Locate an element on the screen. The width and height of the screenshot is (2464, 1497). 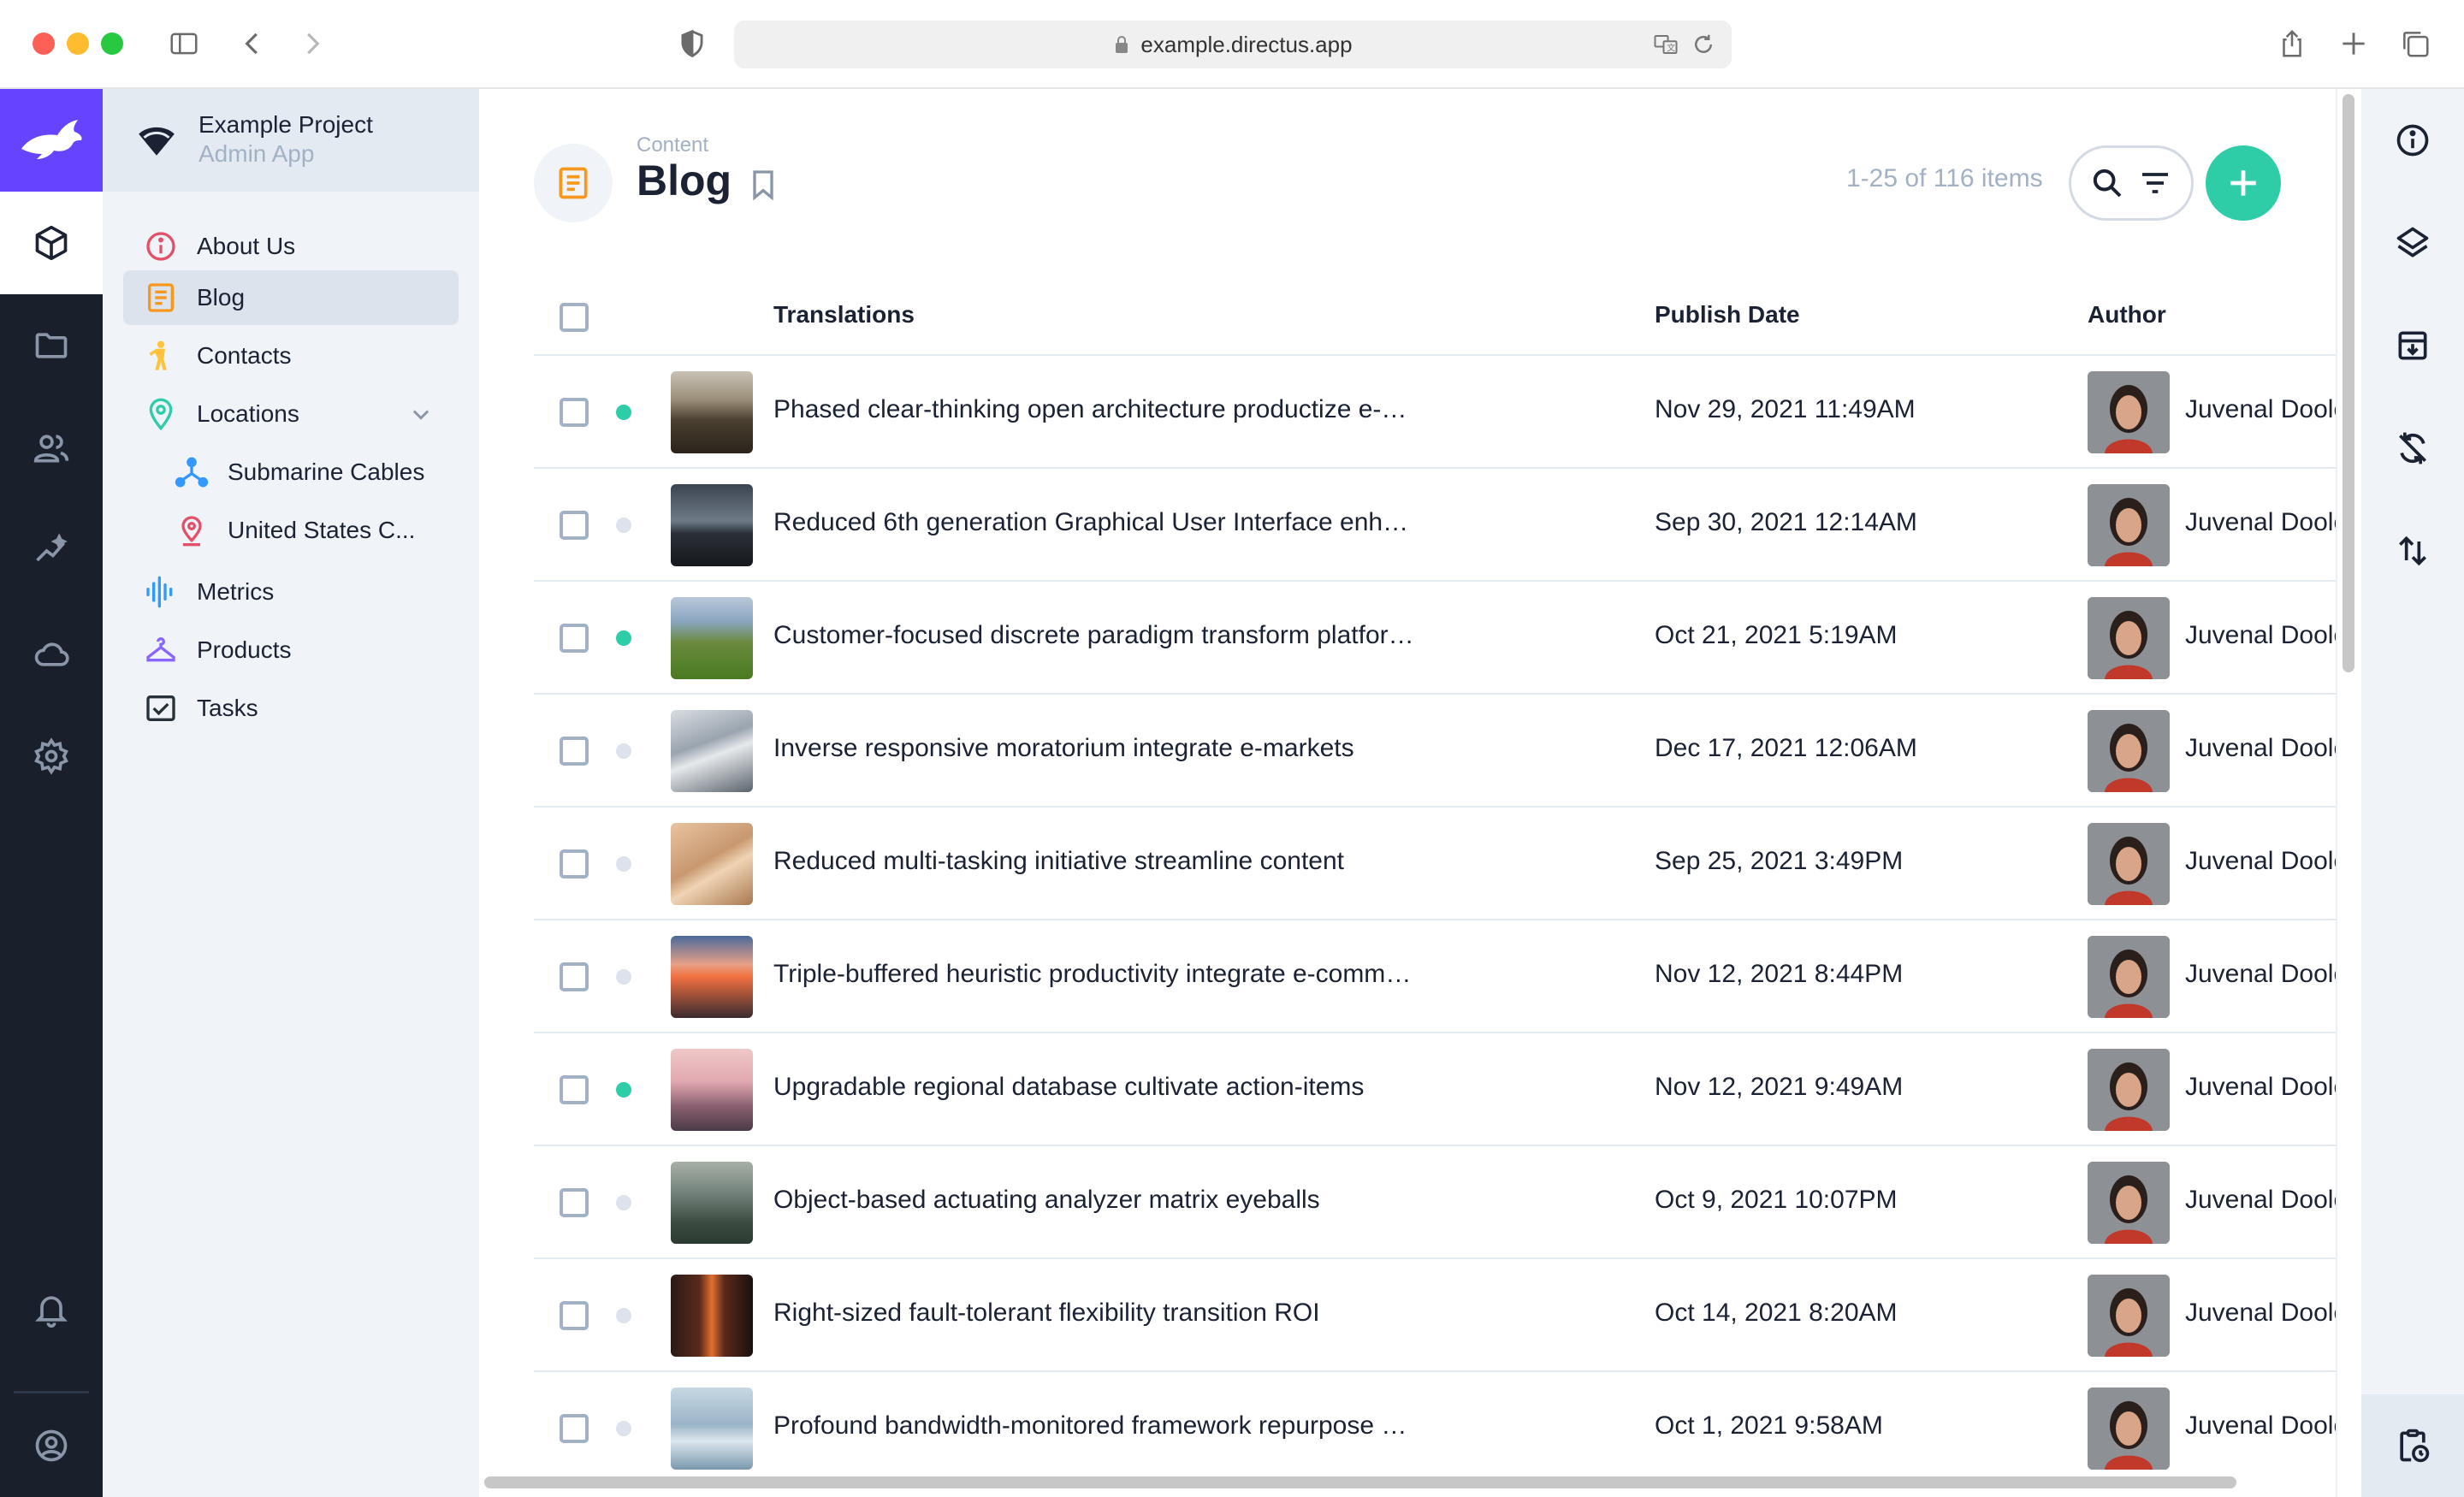
cell-date: Sep 25, 2021 3:49PM is located at coordinates (1779, 861).